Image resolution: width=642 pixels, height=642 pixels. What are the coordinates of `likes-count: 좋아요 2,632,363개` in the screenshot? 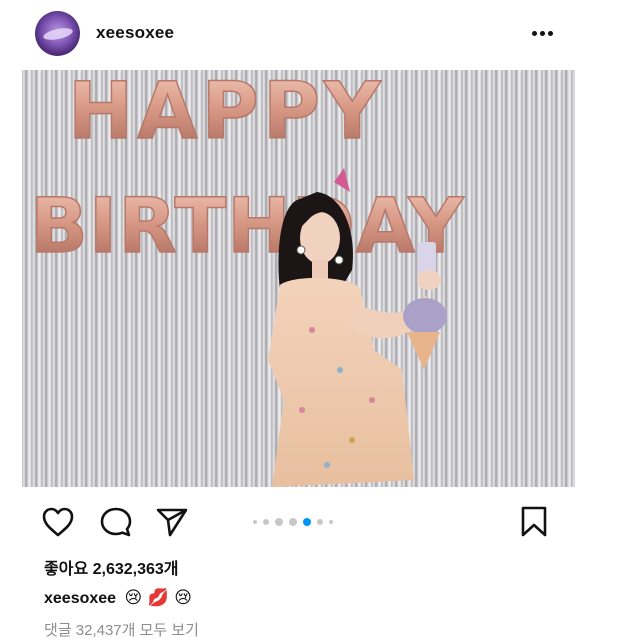 It's located at (111, 567).